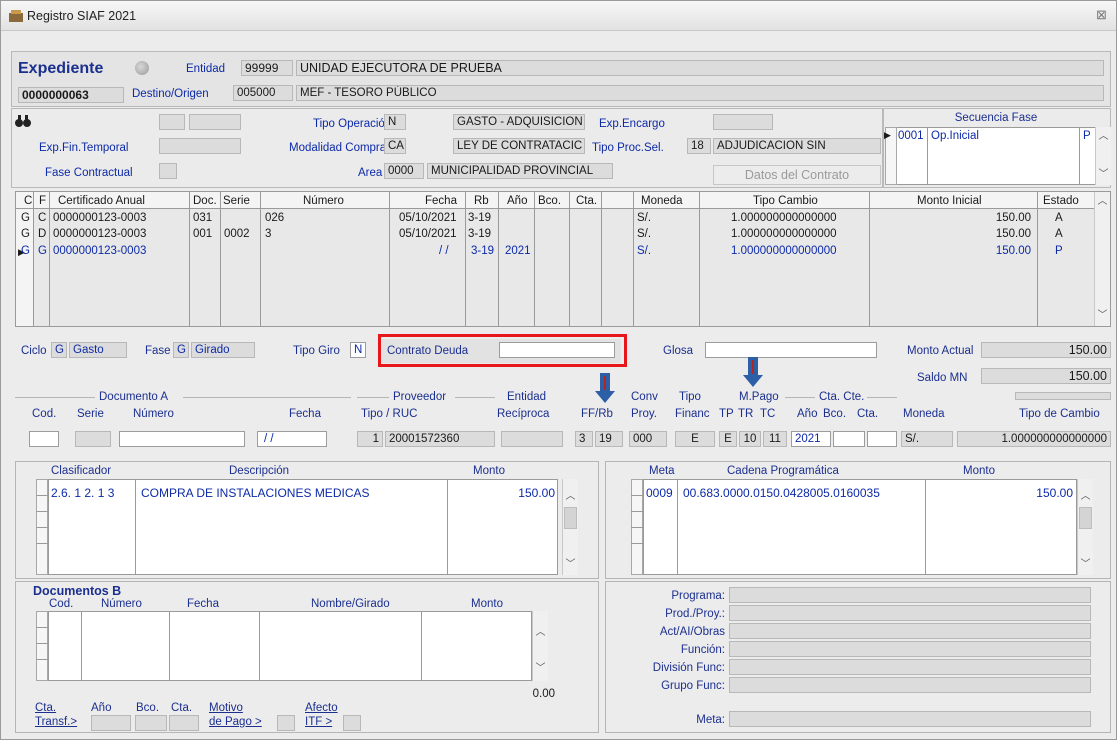 This screenshot has height=740, width=1117. I want to click on proy-value: 000, so click(648, 439).